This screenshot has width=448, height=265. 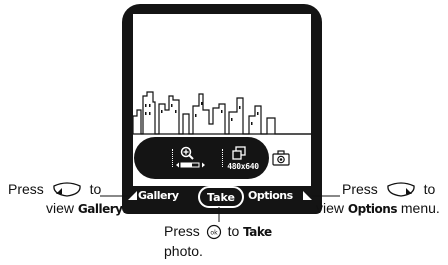 I want to click on camera-icon, so click(x=281, y=158).